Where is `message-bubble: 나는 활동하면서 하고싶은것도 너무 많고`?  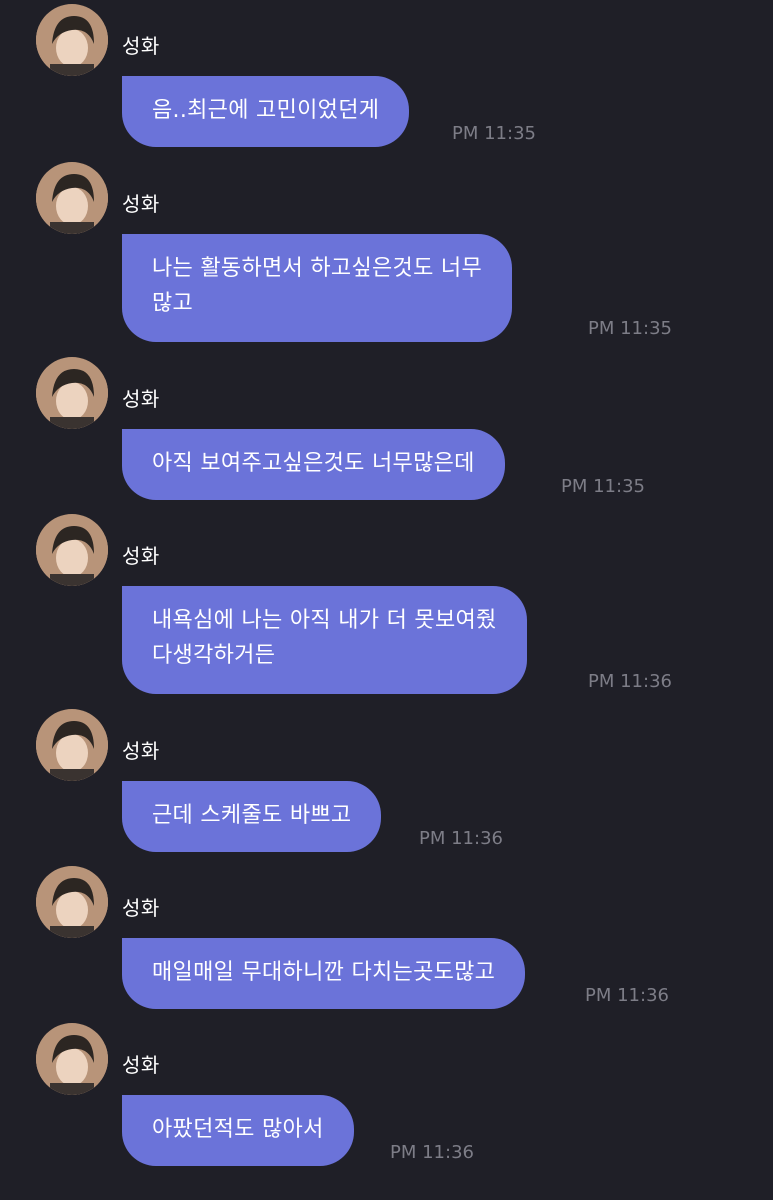 message-bubble: 나는 활동하면서 하고싶은것도 너무 많고 is located at coordinates (317, 288).